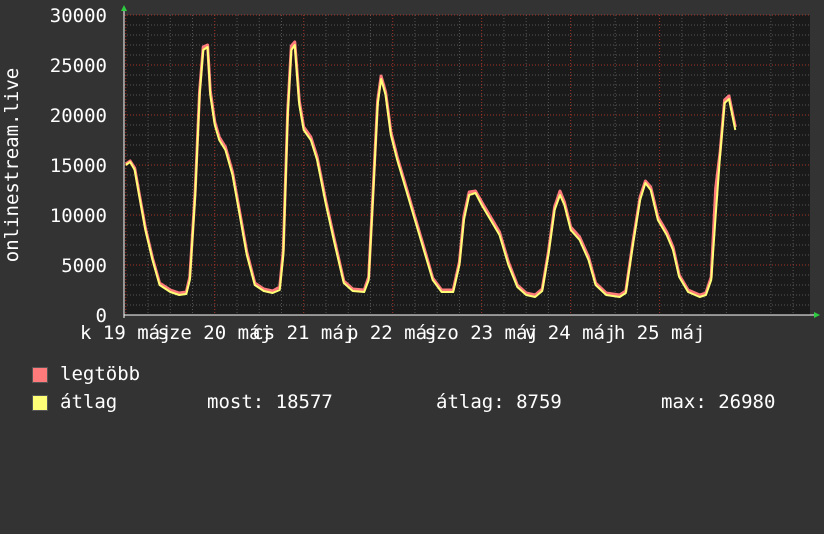  I want to click on x-tick-label: szo 23 máj, so click(481, 333).